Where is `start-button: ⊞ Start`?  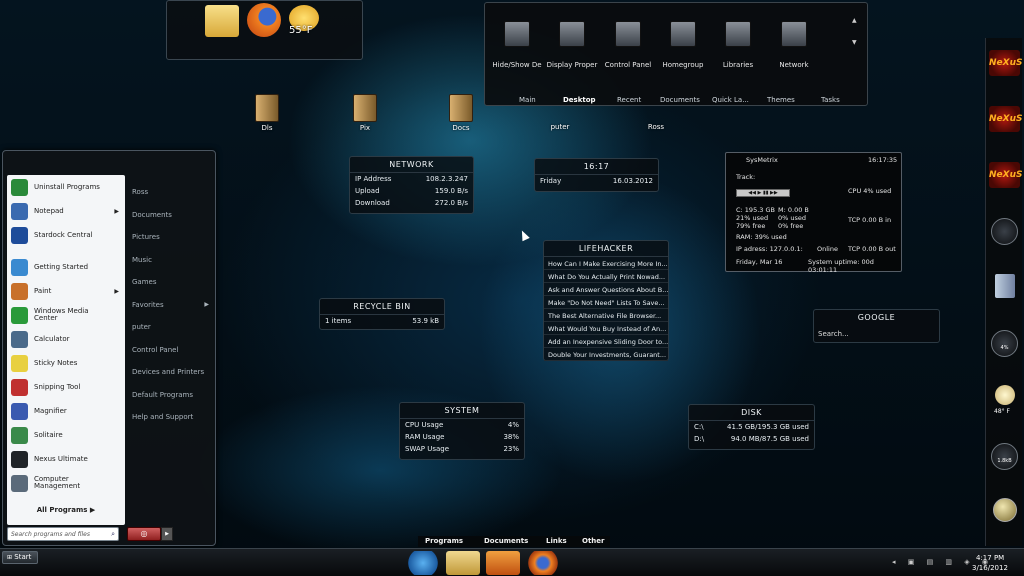
start-button: ⊞ Start is located at coordinates (20, 557).